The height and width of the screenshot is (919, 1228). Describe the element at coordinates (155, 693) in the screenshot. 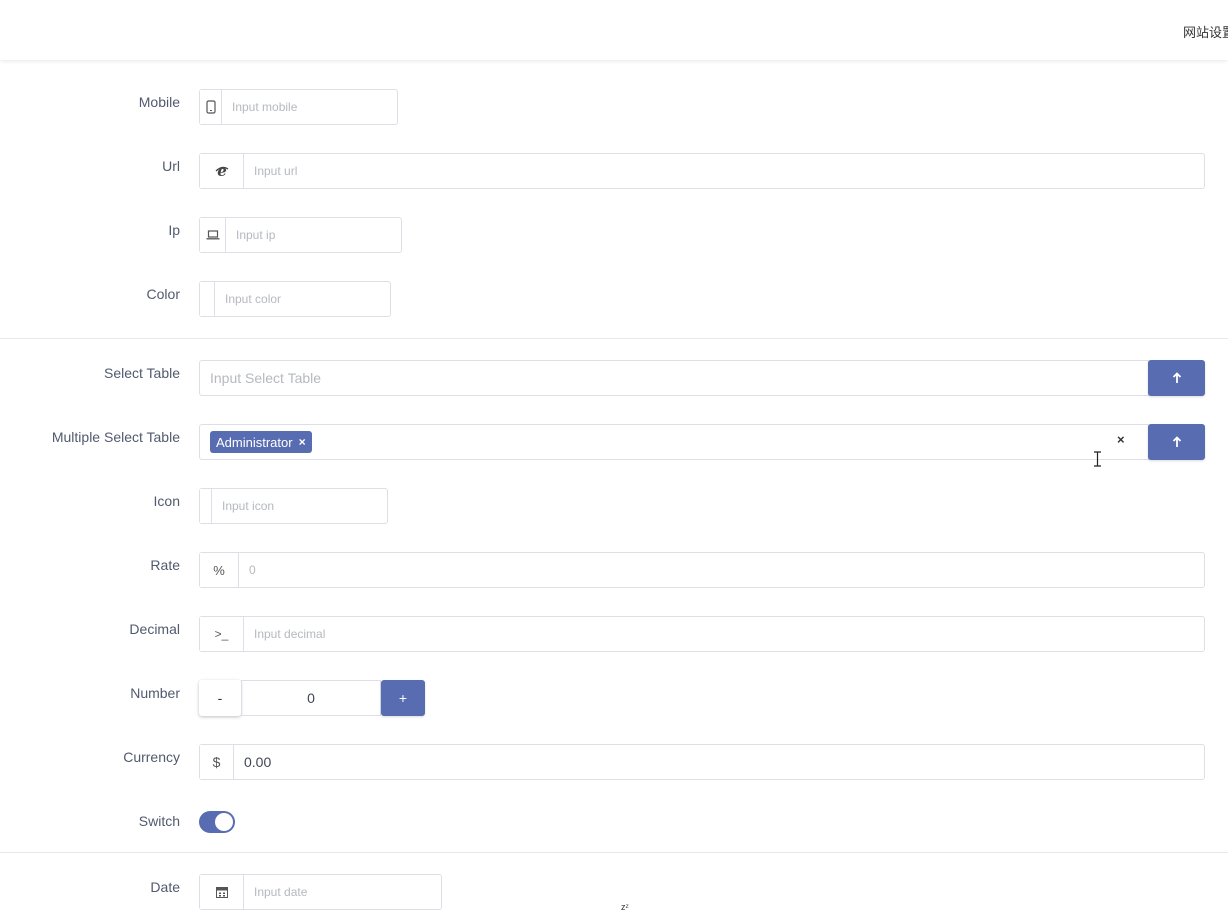

I see `number-label: Number` at that location.